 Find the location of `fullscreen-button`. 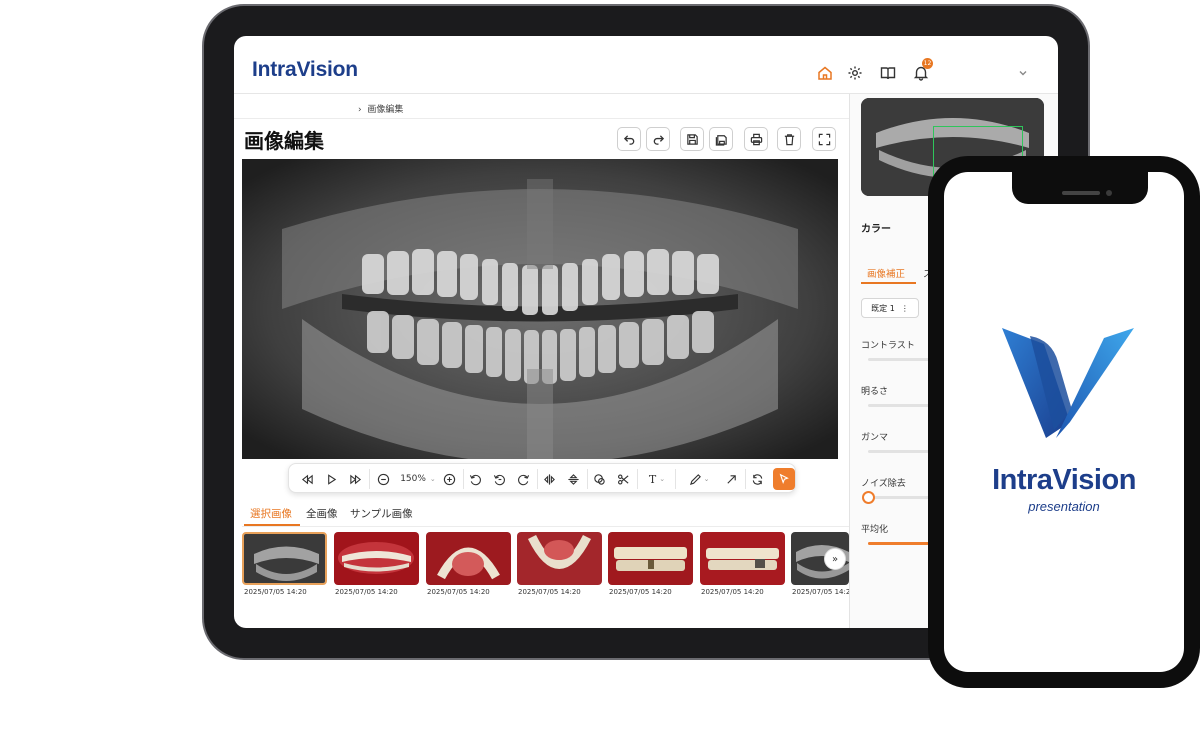

fullscreen-button is located at coordinates (824, 139).